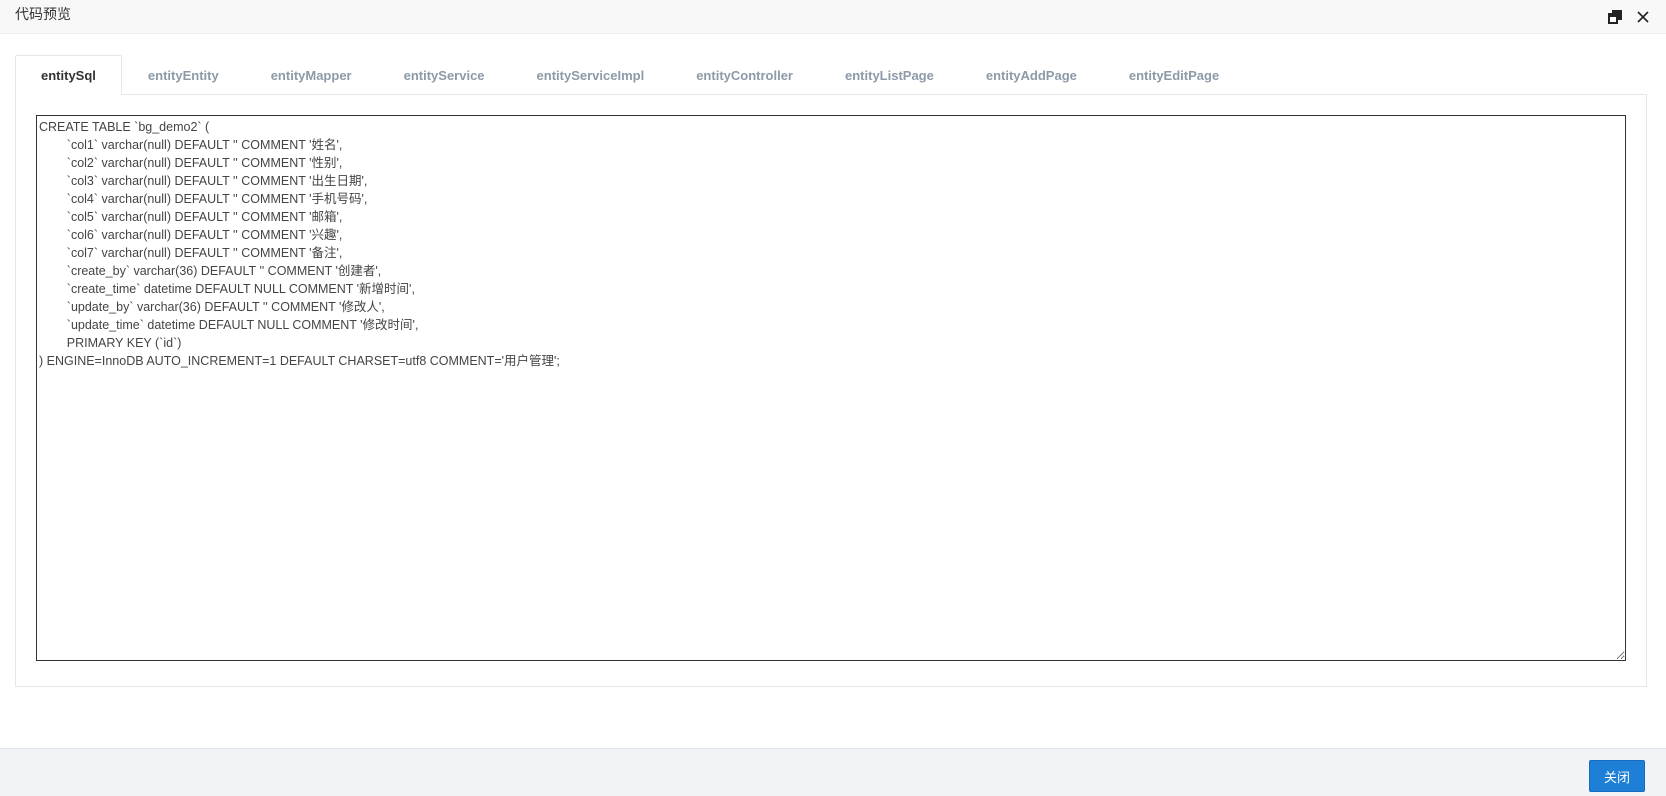 This screenshot has width=1666, height=796. What do you see at coordinates (1174, 75) in the screenshot?
I see `tab-entity-edit-page: entityEditPage` at bounding box center [1174, 75].